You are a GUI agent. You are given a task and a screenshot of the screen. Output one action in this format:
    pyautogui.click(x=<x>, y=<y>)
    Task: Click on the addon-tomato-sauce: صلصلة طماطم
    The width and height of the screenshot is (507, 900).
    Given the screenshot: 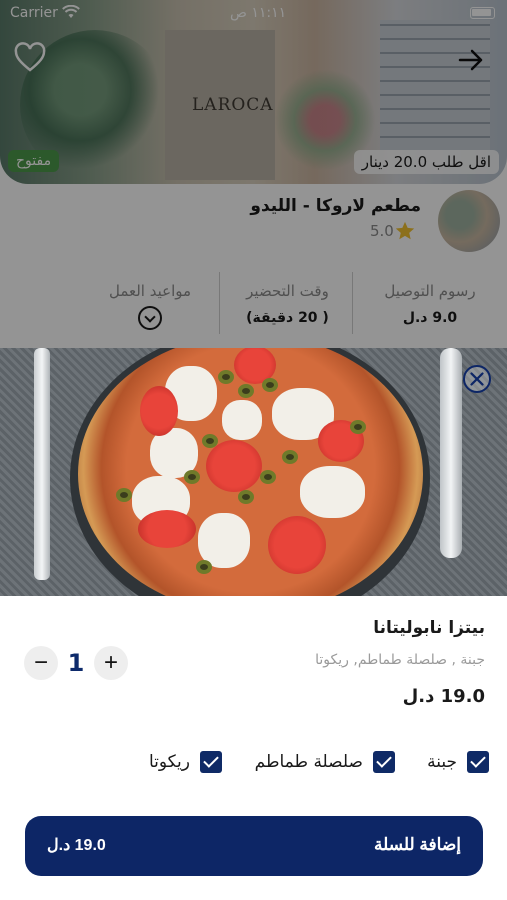 What is the action you would take?
    pyautogui.click(x=325, y=762)
    